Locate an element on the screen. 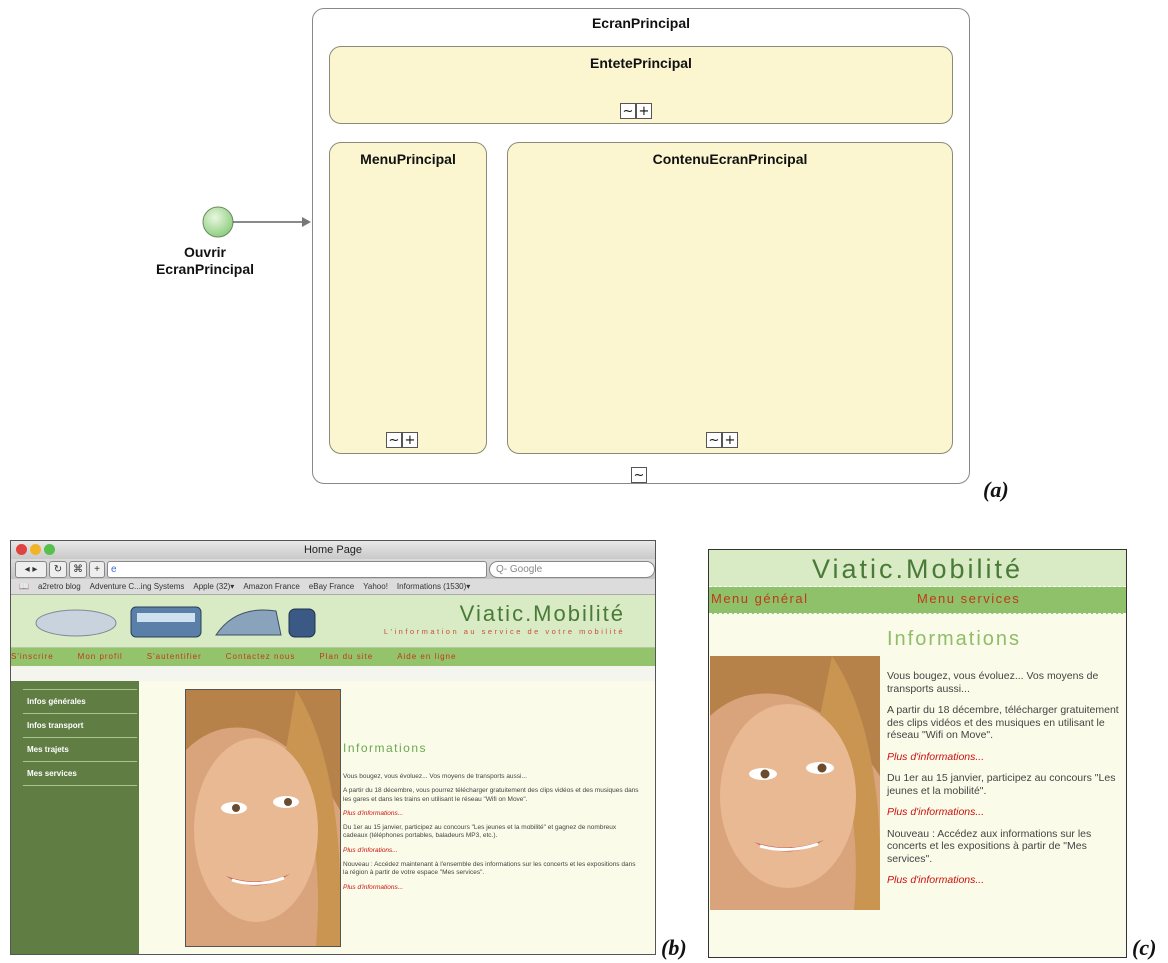 This screenshot has height=963, width=1168. arrow-head-icon is located at coordinates (306, 222).